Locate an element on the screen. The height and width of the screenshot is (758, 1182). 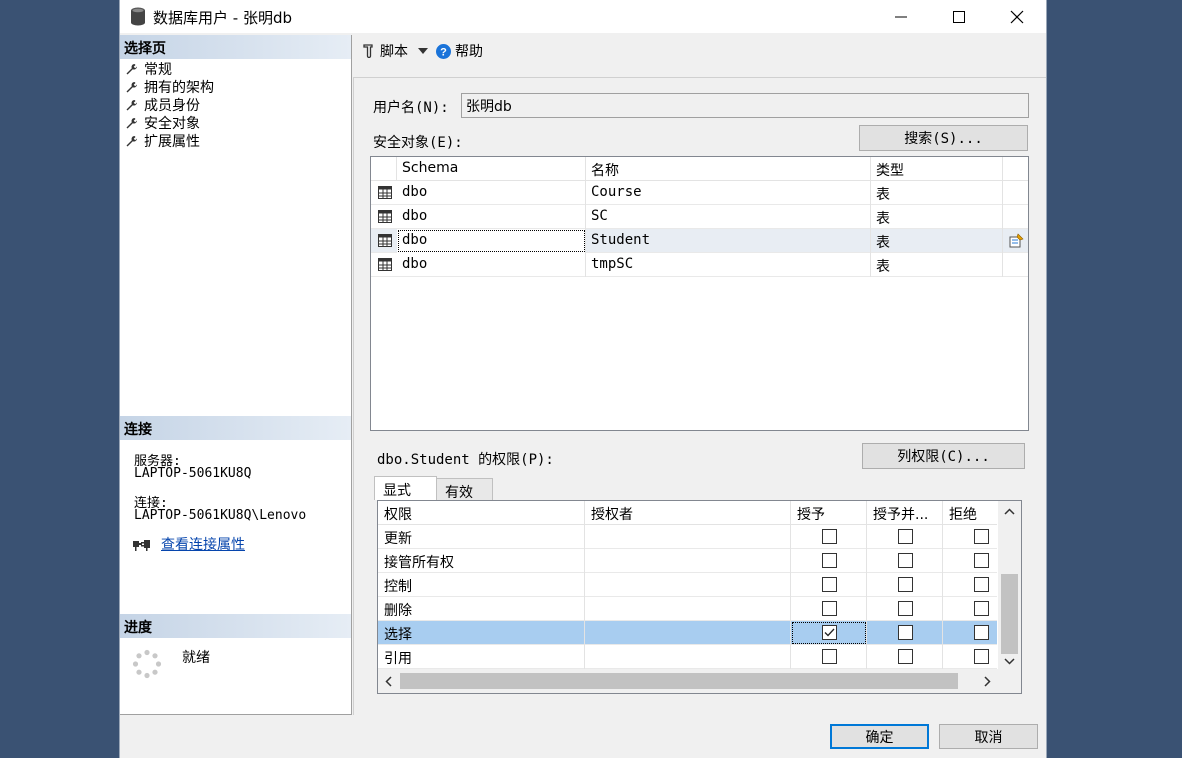
script-button: 脚本 is located at coordinates (385, 51).